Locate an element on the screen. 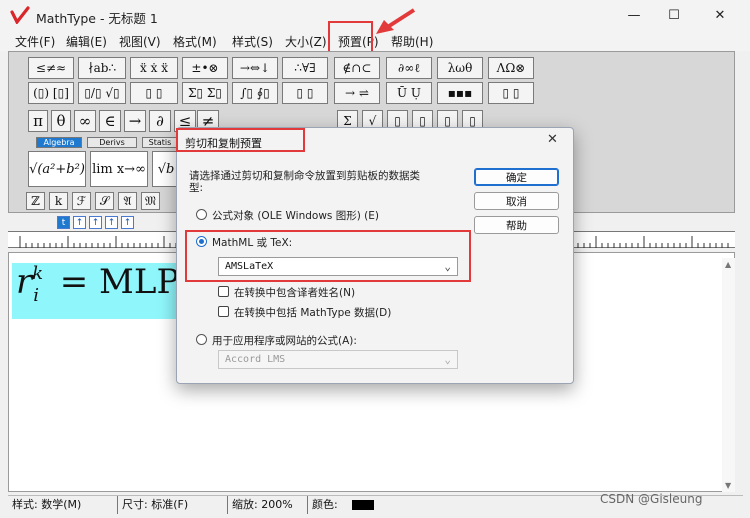 Image resolution: width=750 pixels, height=518 pixels. palette-products: Ū Ụ is located at coordinates (409, 93).